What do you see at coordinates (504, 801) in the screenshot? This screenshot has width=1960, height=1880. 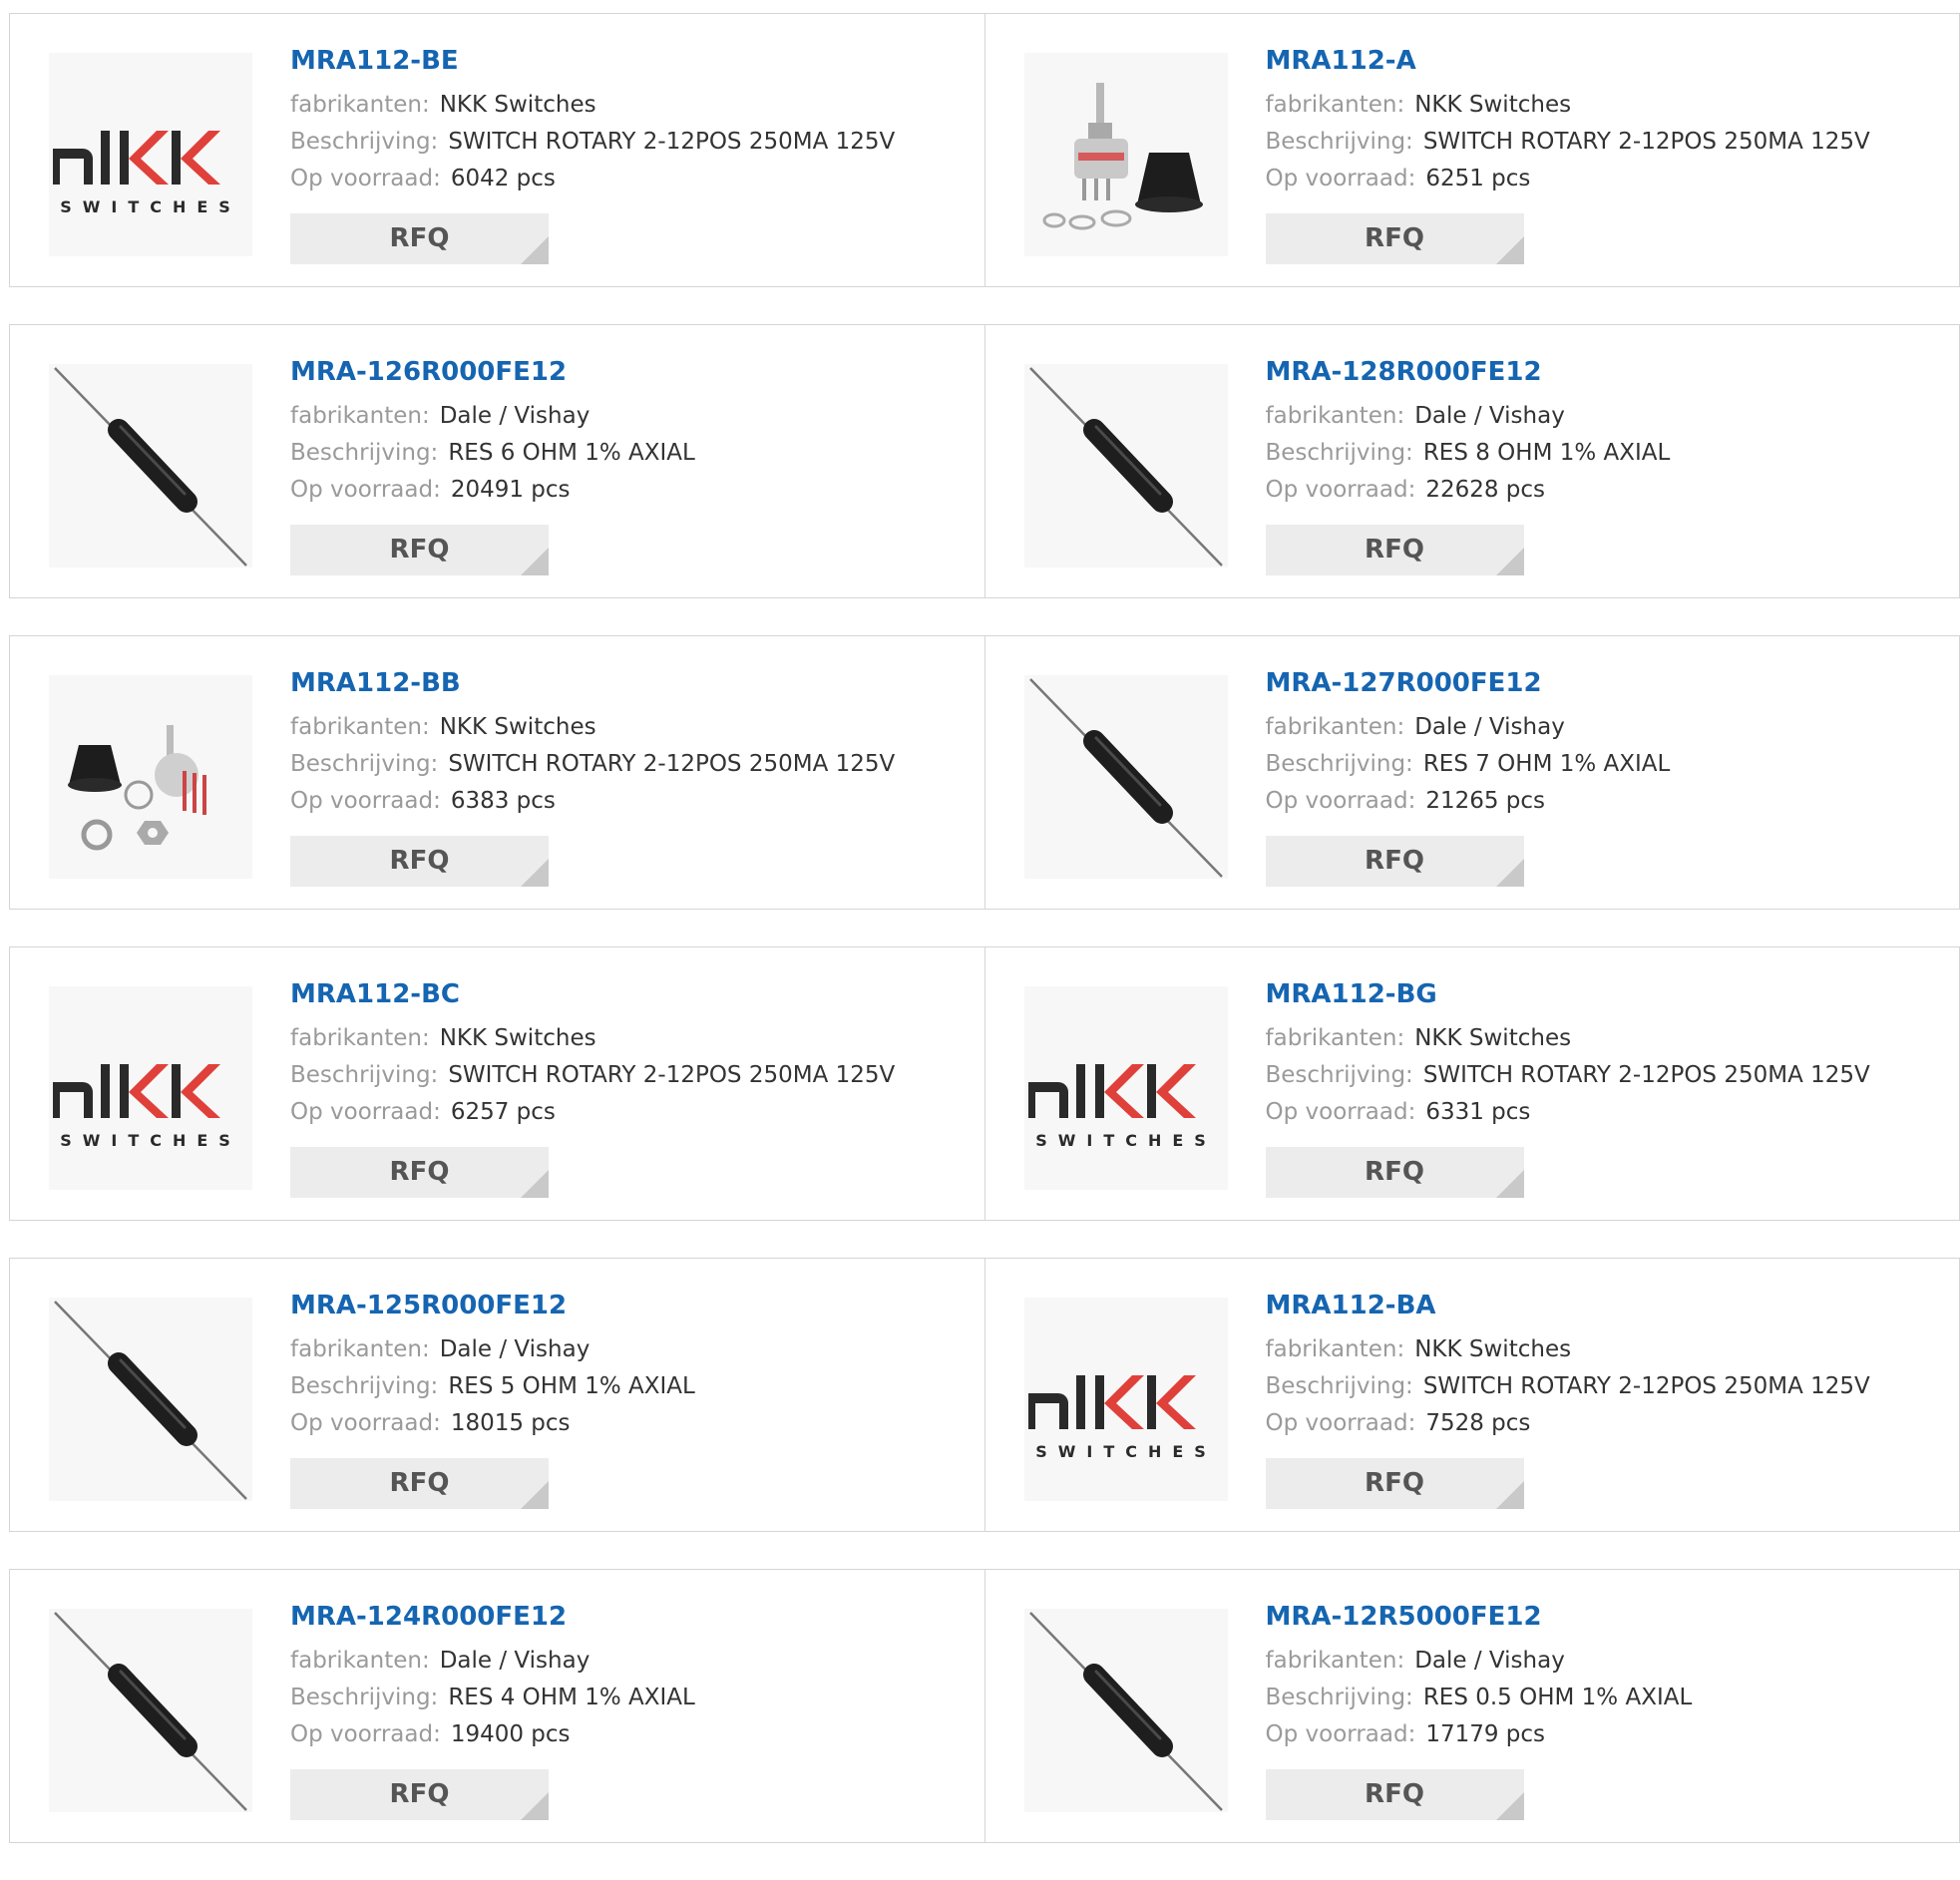 I see `stock-value: 6383 pcs` at bounding box center [504, 801].